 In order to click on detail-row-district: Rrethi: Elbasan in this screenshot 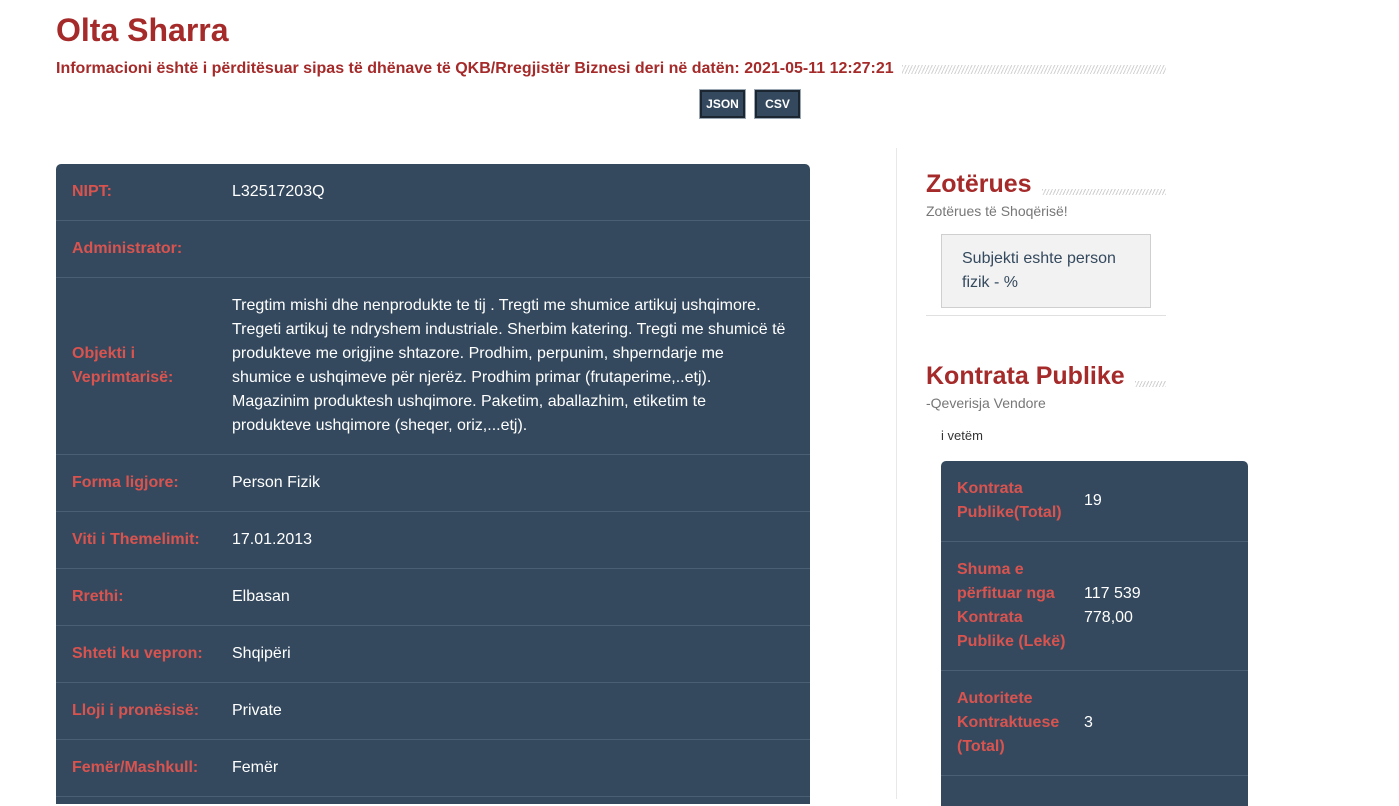, I will do `click(433, 597)`.